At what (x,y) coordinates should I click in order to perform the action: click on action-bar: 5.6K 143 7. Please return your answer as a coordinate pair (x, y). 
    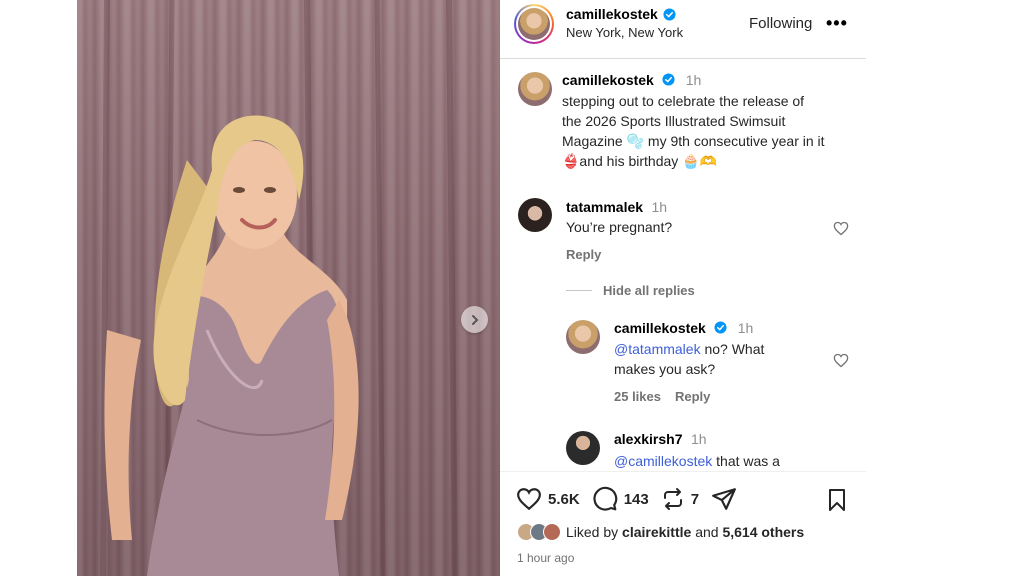
    Looking at the image, I should click on (626, 499).